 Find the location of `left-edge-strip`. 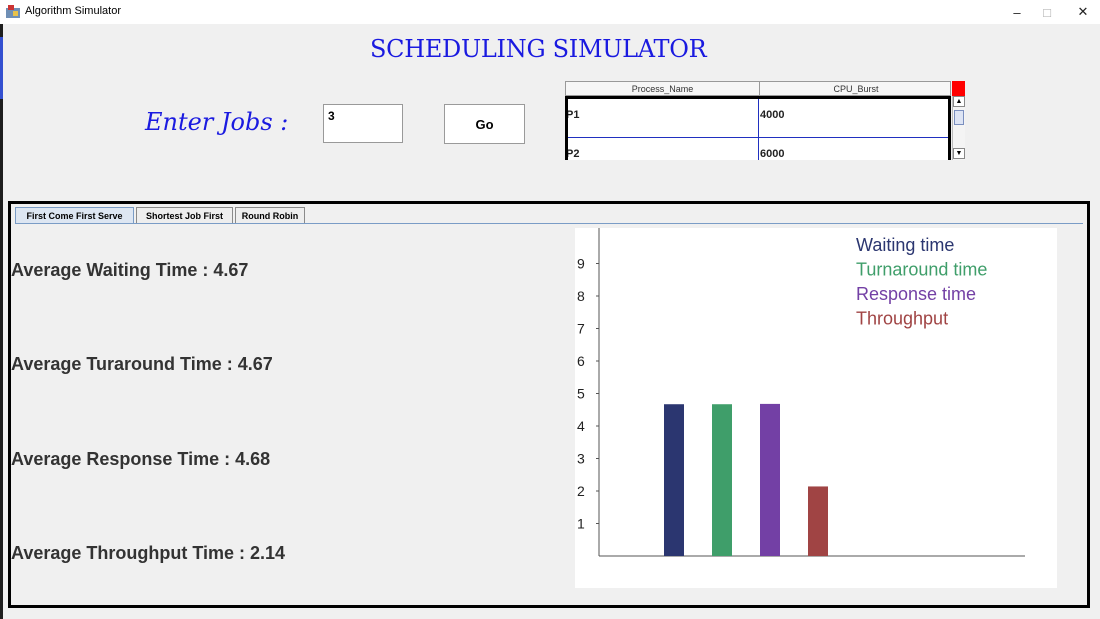

left-edge-strip is located at coordinates (1, 321).